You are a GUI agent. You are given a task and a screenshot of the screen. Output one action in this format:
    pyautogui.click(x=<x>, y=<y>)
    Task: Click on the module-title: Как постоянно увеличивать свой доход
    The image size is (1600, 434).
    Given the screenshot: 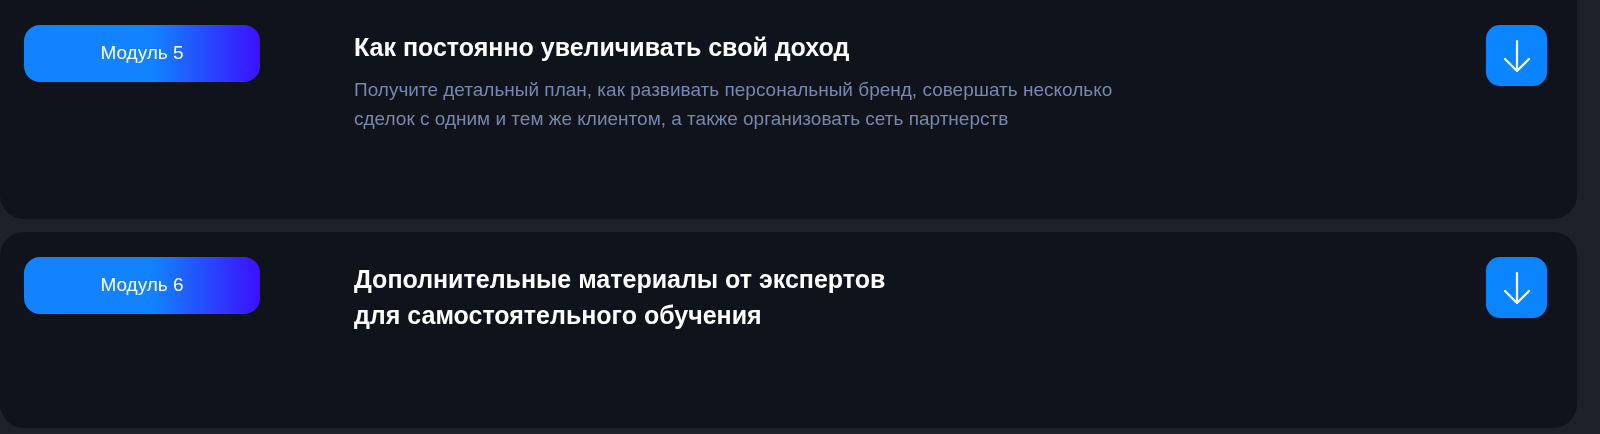 What is the action you would take?
    pyautogui.click(x=602, y=47)
    